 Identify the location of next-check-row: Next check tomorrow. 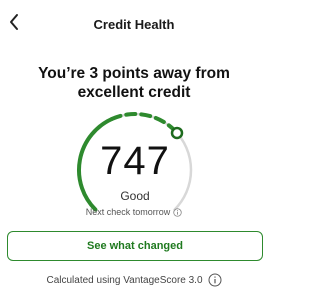
(134, 212).